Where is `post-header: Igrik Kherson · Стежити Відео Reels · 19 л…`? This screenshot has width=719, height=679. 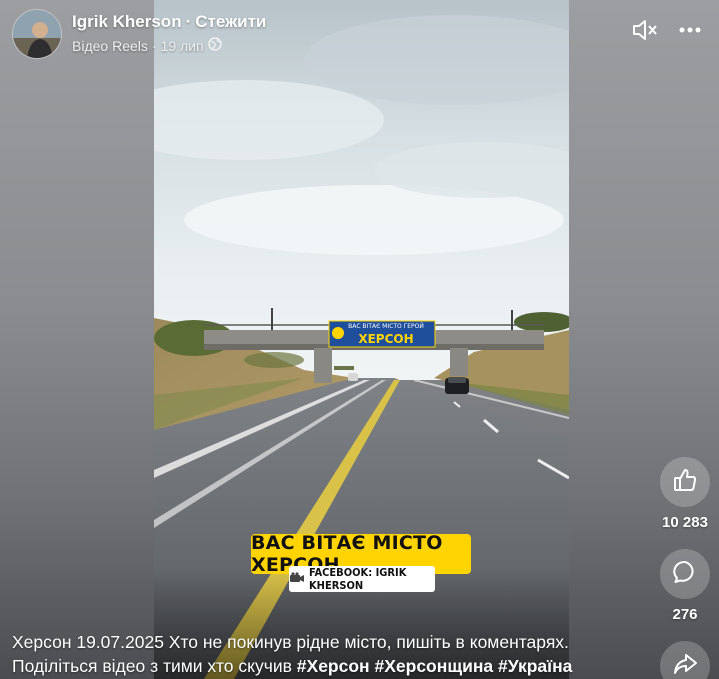
post-header: Igrik Kherson · Стежити Відео Reels · 19 л… is located at coordinates (139, 35).